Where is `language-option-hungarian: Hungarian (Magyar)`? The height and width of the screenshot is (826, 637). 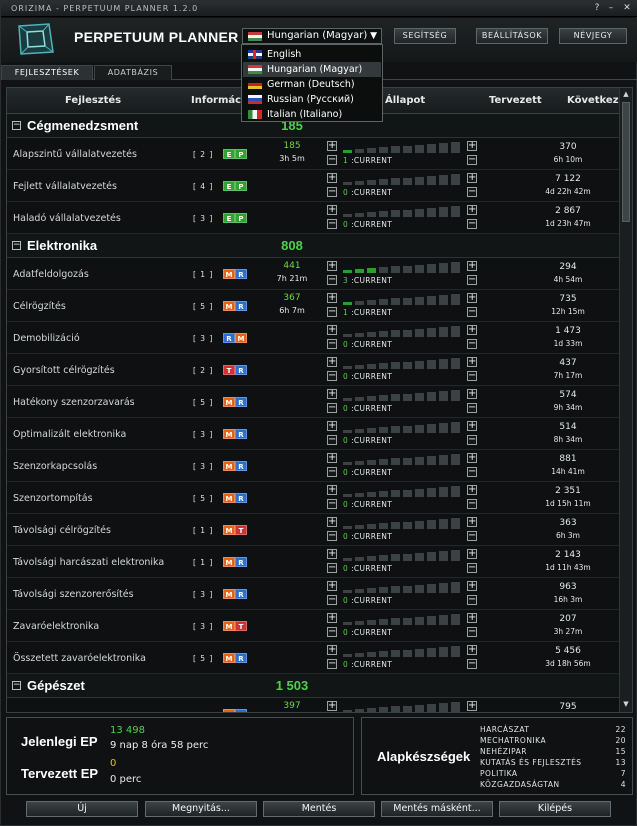 language-option-hungarian: Hungarian (Magyar) is located at coordinates (312, 69).